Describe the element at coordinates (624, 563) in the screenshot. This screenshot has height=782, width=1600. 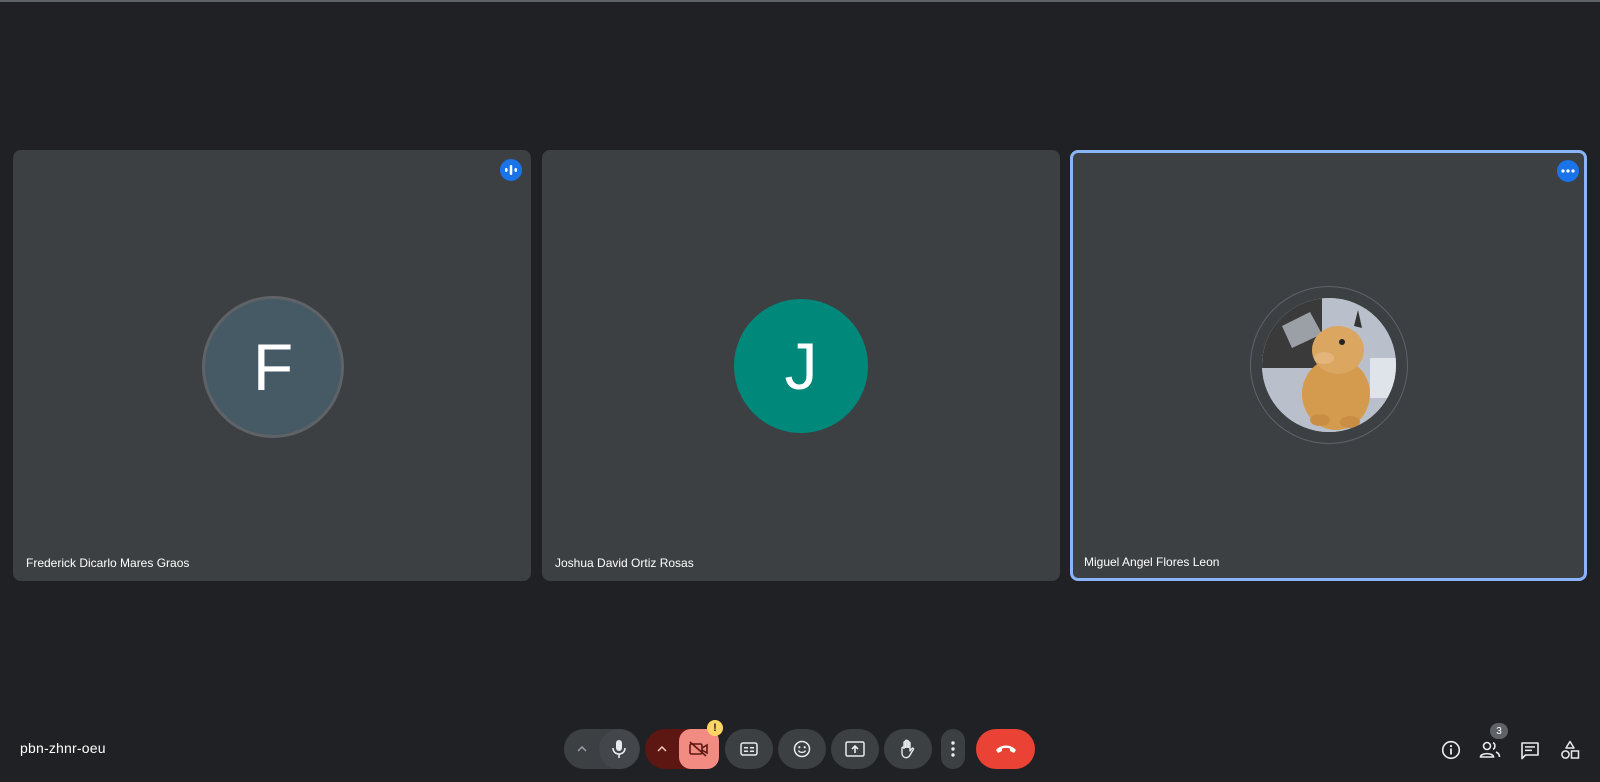
I see `participant-name: Joshua David Ortiz Rosas` at that location.